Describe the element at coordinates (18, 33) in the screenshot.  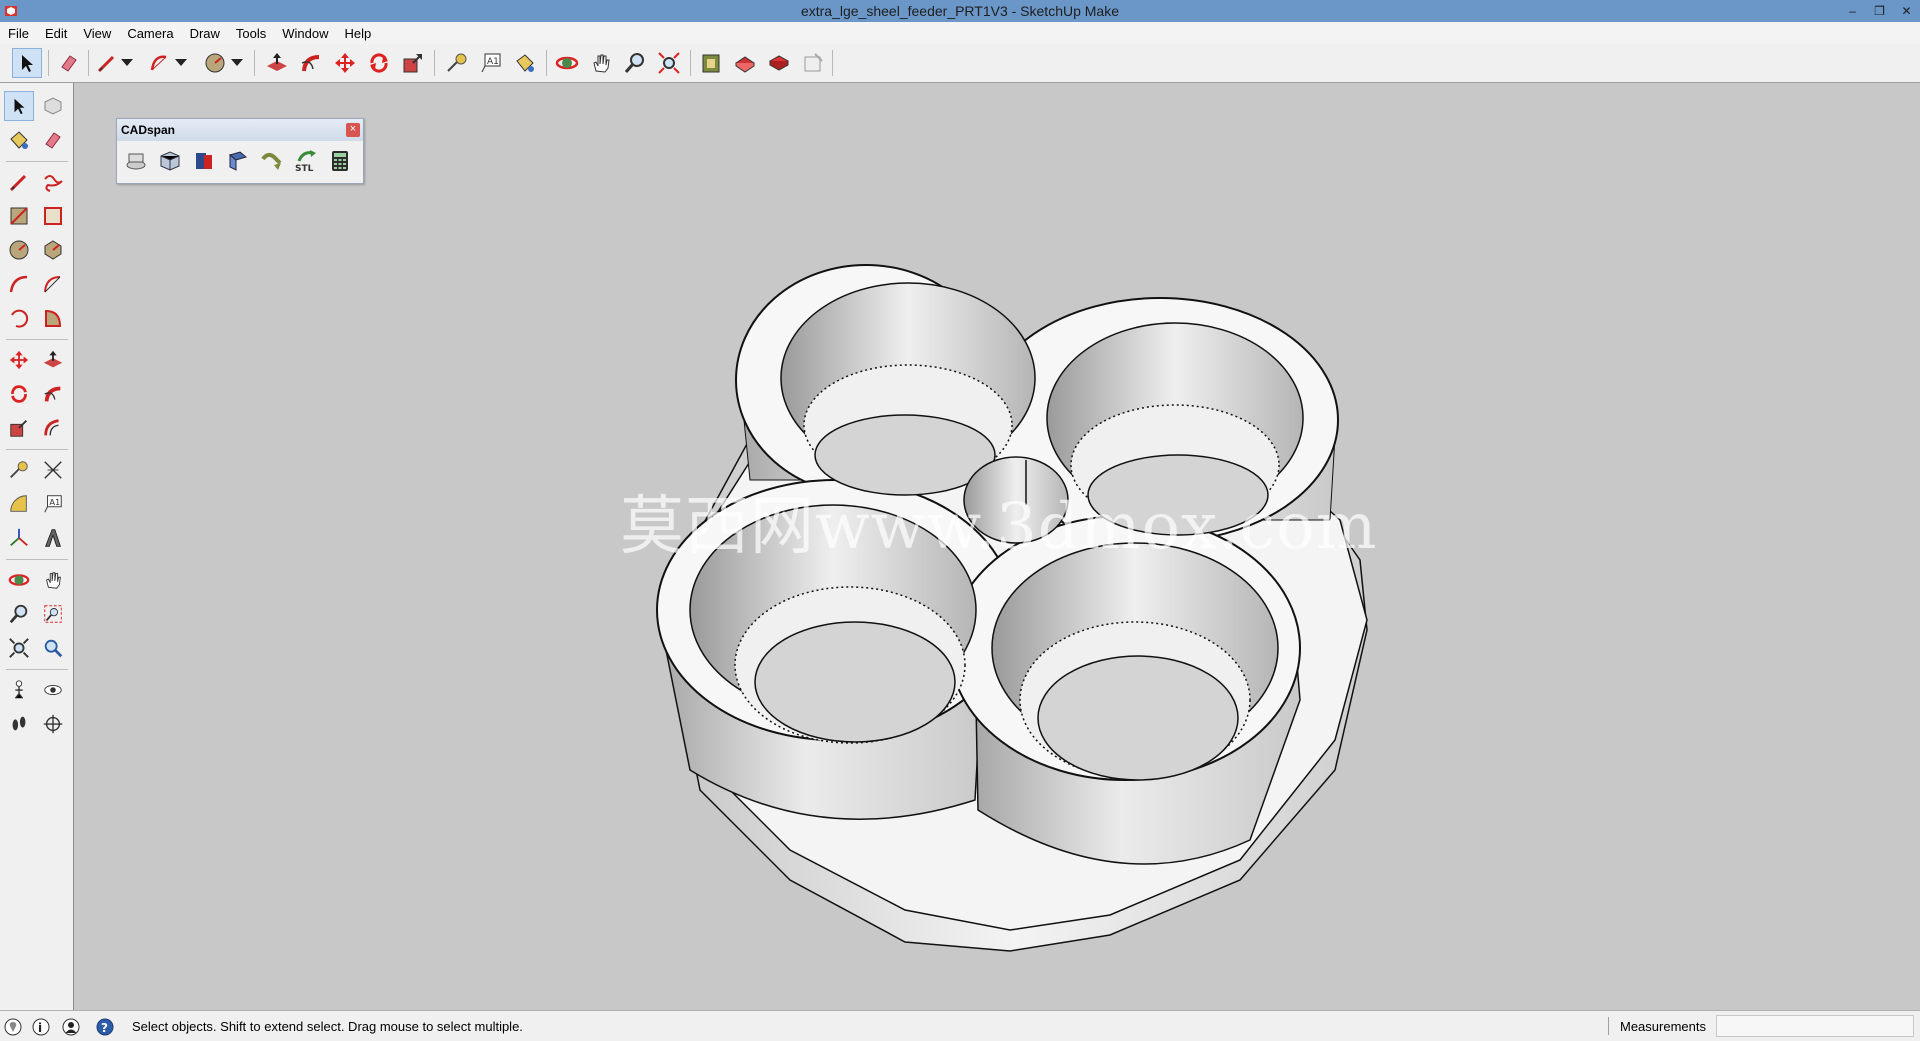
I see `menu-file: File` at that location.